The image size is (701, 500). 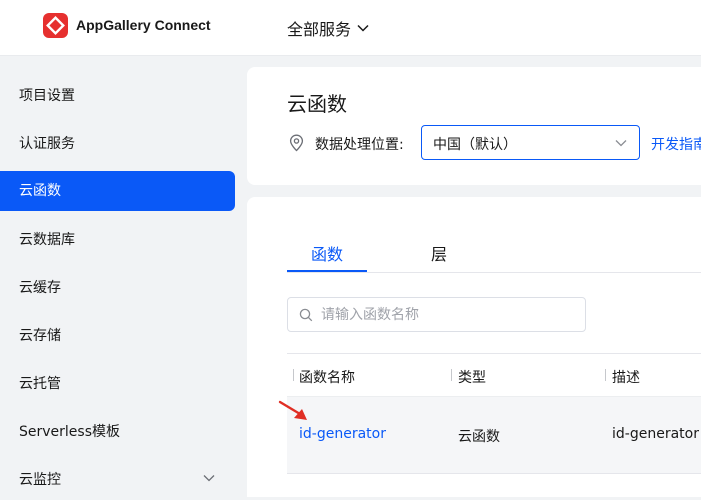 I want to click on top-bar: AppGallery Connect 全部服务, so click(x=350, y=28).